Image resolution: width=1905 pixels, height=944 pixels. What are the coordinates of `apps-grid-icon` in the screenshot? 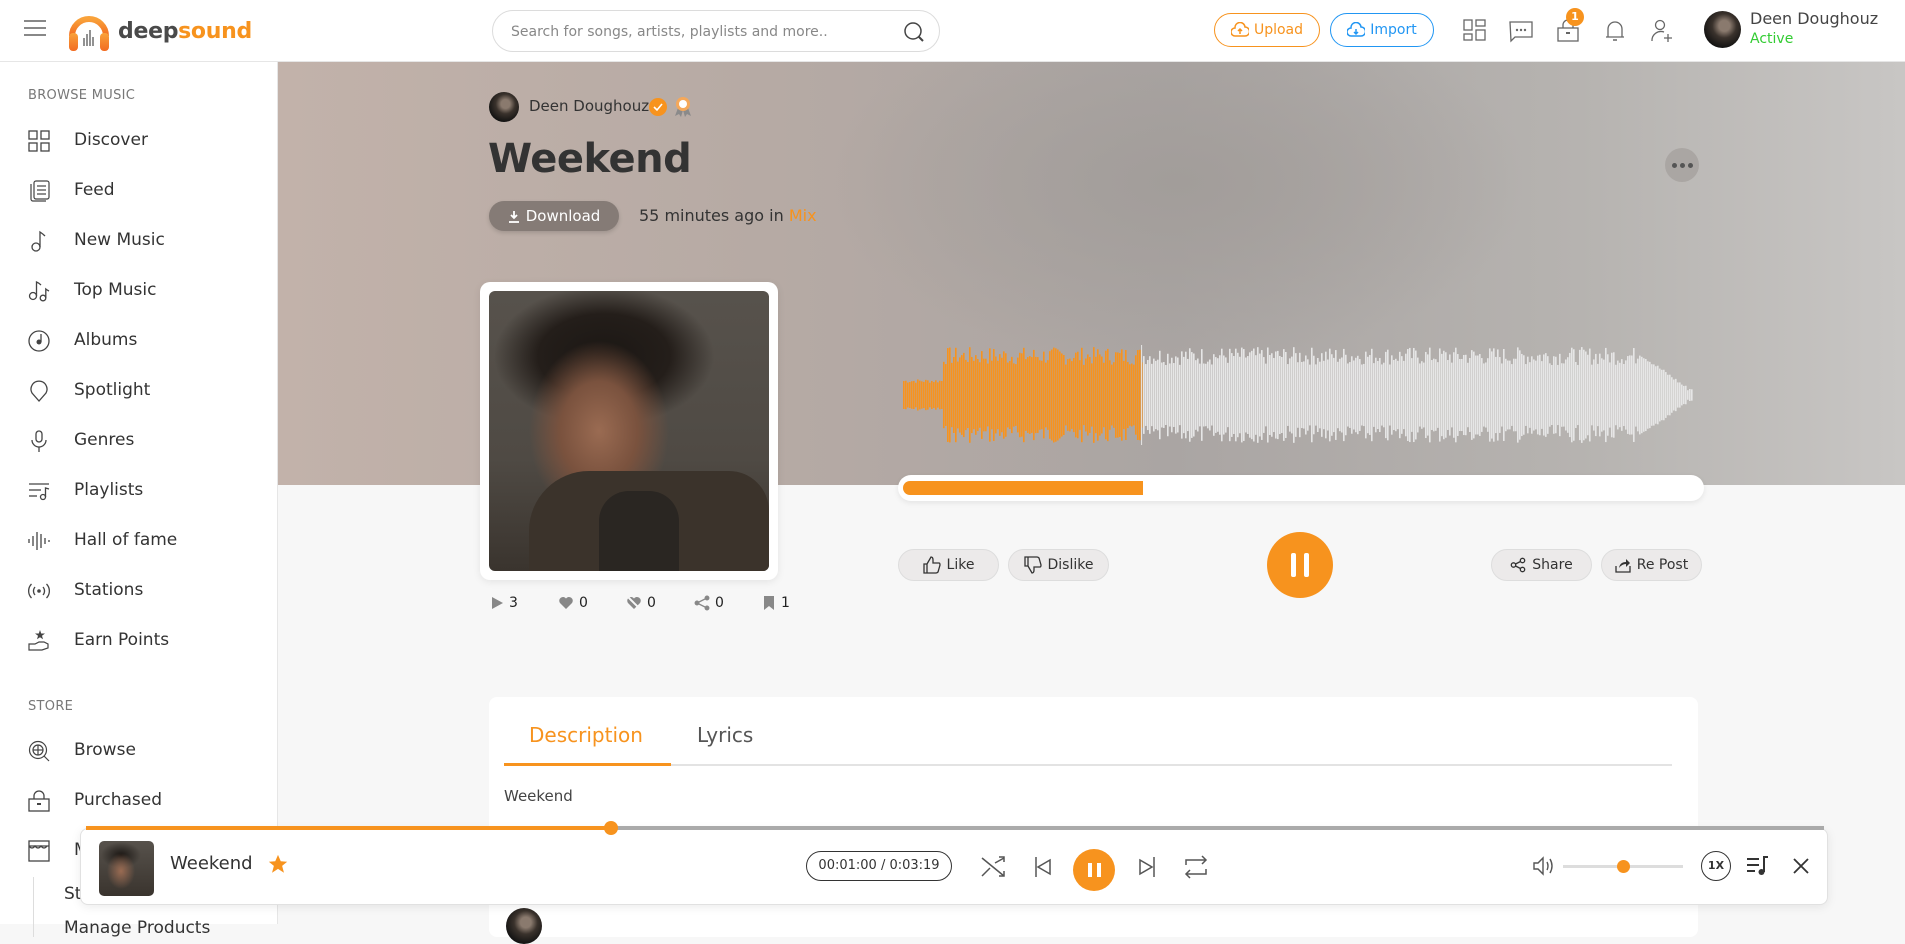 It's located at (1475, 31).